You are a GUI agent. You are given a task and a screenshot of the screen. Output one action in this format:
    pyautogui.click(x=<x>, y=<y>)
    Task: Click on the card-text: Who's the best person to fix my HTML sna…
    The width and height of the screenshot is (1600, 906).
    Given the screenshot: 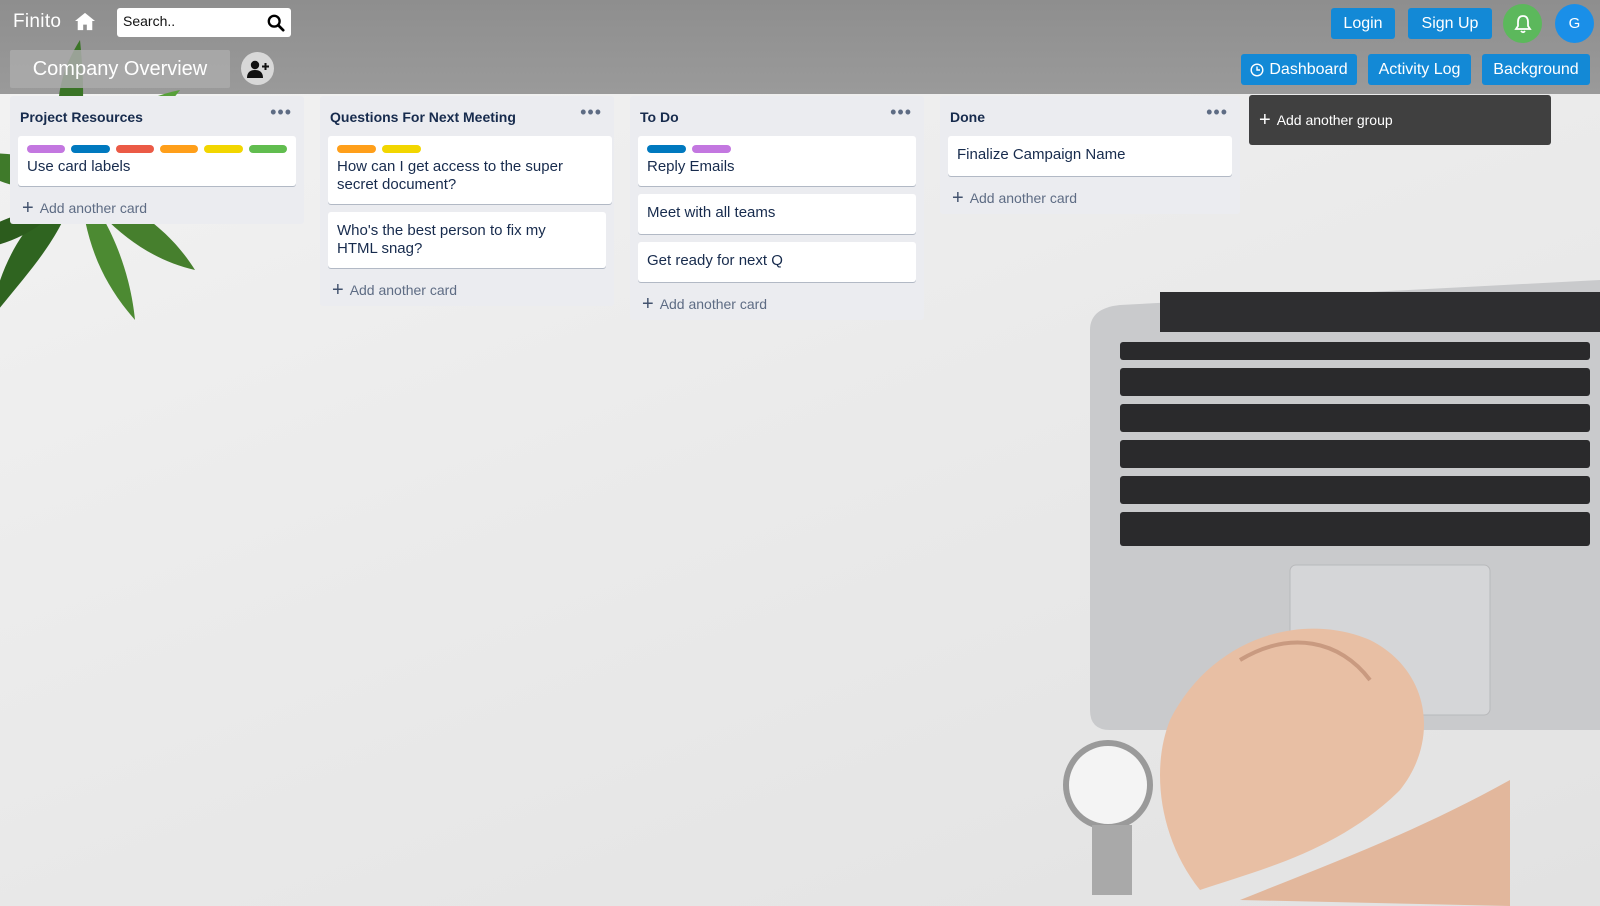 What is the action you would take?
    pyautogui.click(x=441, y=239)
    